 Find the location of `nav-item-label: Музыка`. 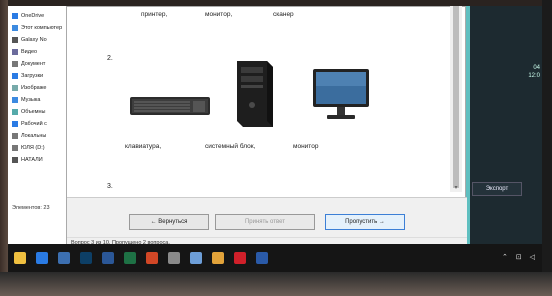

nav-item-label: Музыка is located at coordinates (31, 100).